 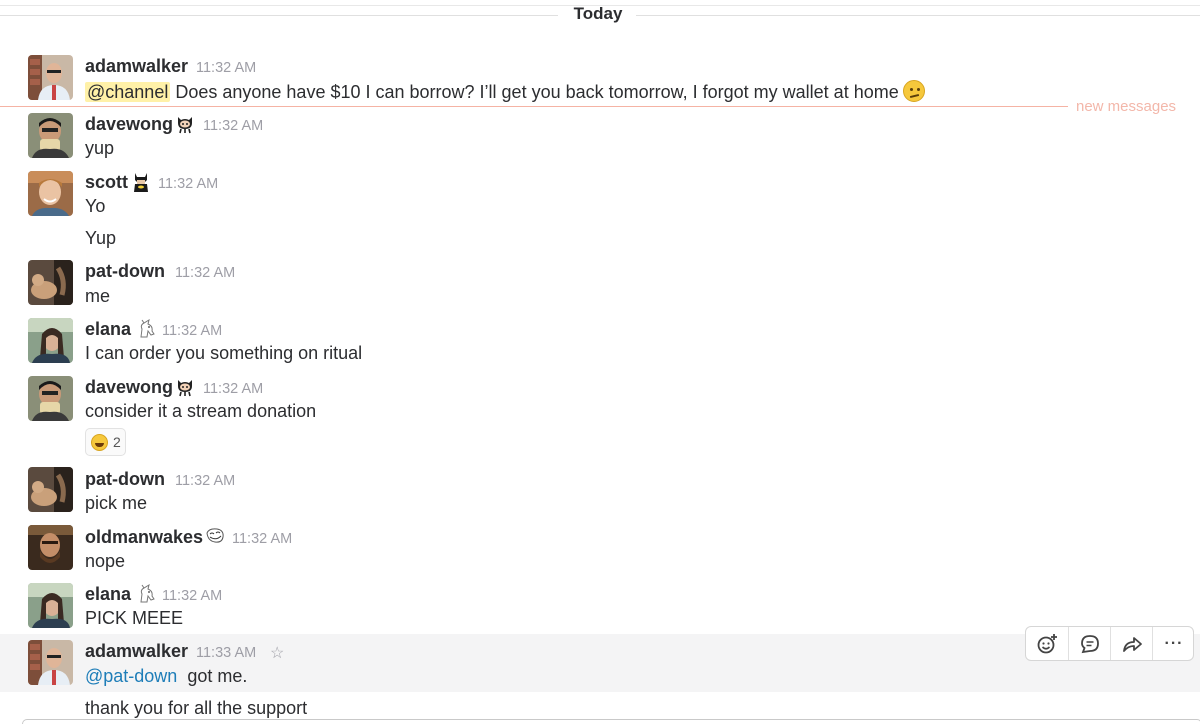 I want to click on day-divider-line-left, so click(x=279, y=15).